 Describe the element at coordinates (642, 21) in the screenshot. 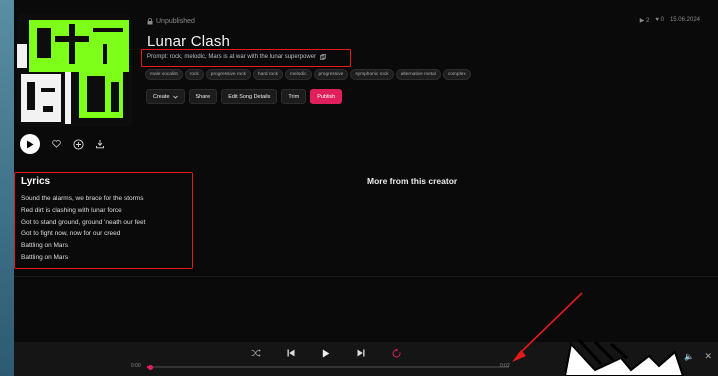

I see `play-count-icon: ▶` at that location.